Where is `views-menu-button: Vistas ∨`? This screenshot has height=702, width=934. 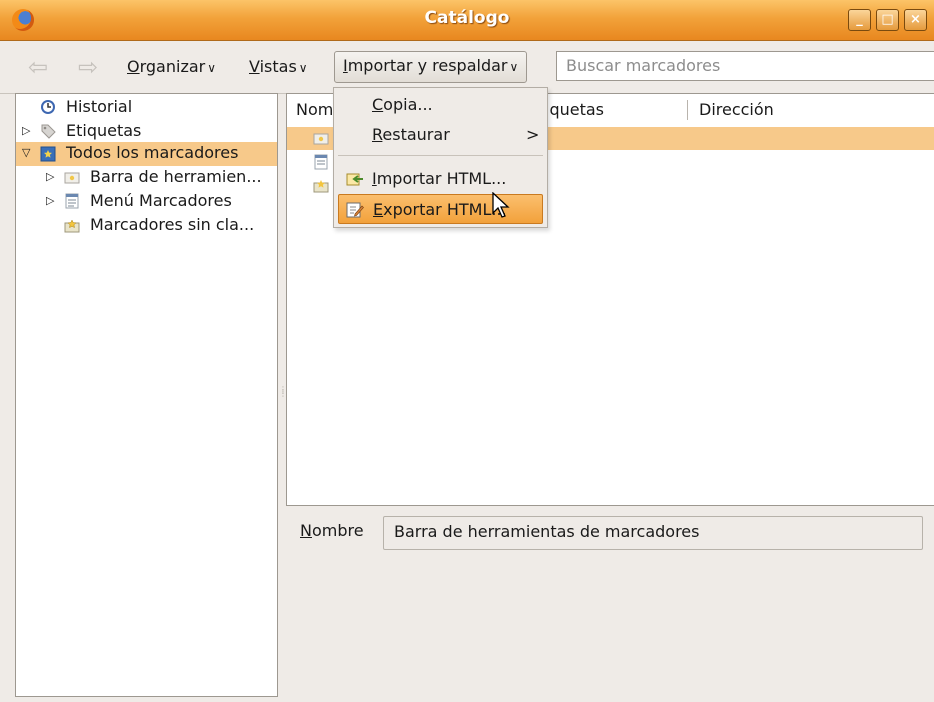 views-menu-button: Vistas ∨ is located at coordinates (278, 68).